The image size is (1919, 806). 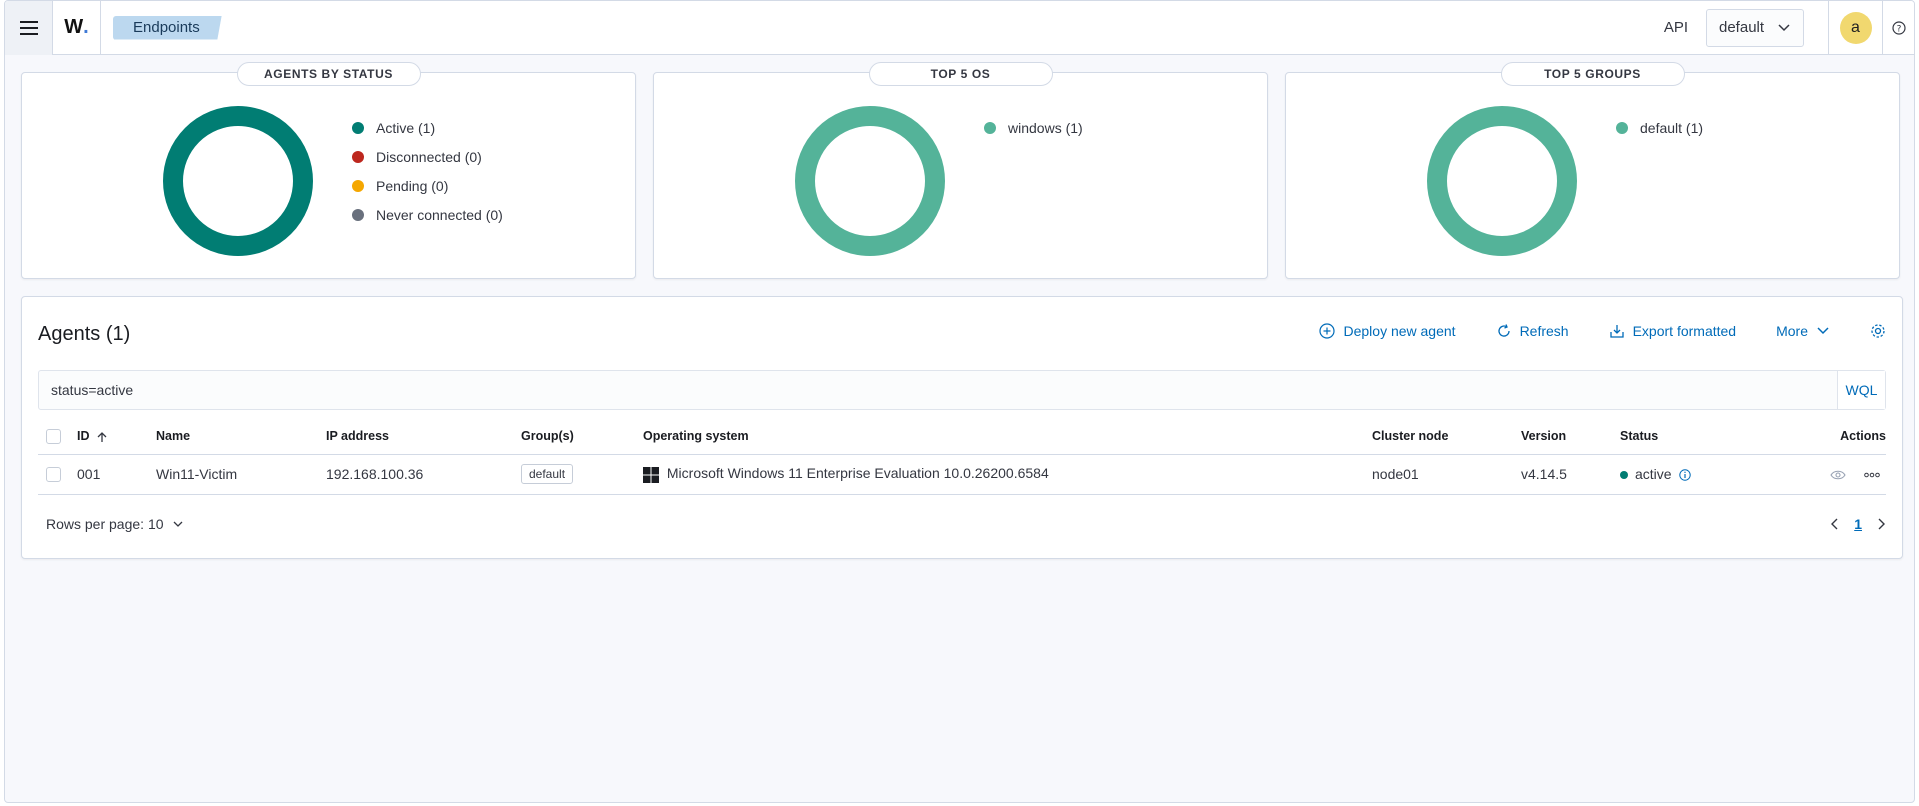 What do you see at coordinates (423, 437) in the screenshot?
I see `column-header-ip: IP address` at bounding box center [423, 437].